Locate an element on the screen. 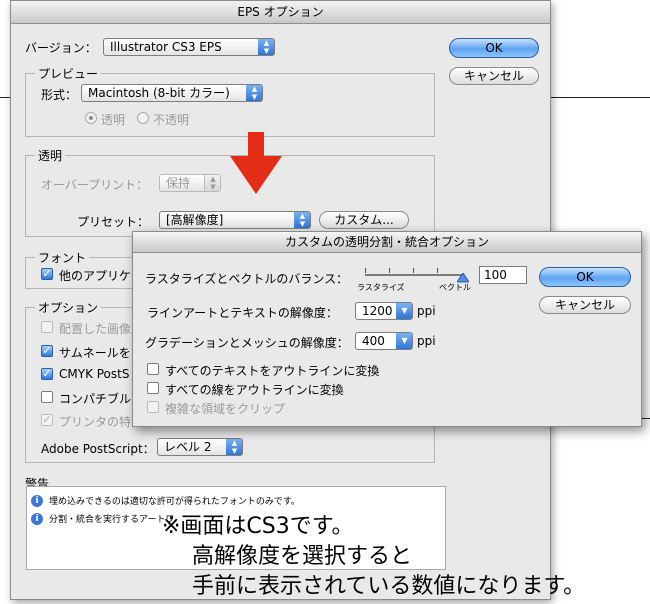 Image resolution: width=650 pixels, height=604 pixels. printer-checkbox: ✓ is located at coordinates (47, 420).